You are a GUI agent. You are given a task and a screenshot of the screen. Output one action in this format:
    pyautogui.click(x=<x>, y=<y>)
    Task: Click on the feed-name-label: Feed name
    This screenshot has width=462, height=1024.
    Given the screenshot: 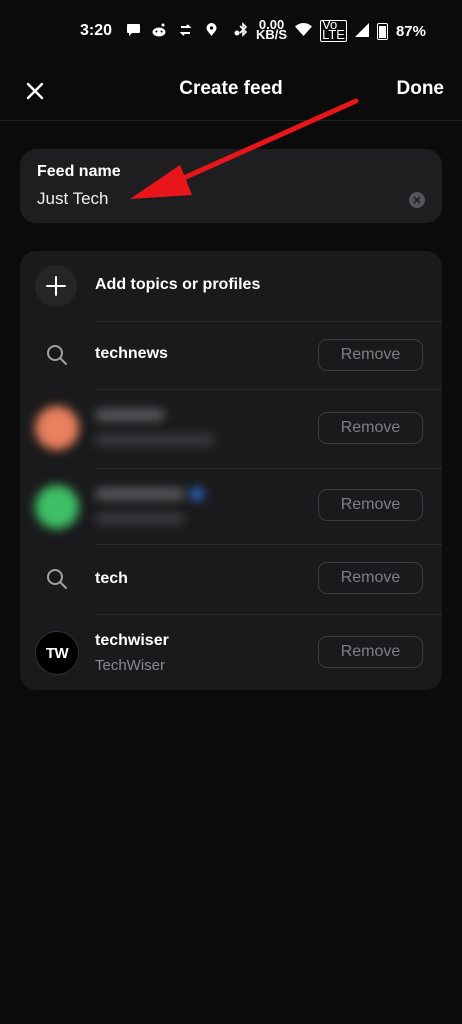 What is the action you would take?
    pyautogui.click(x=79, y=171)
    